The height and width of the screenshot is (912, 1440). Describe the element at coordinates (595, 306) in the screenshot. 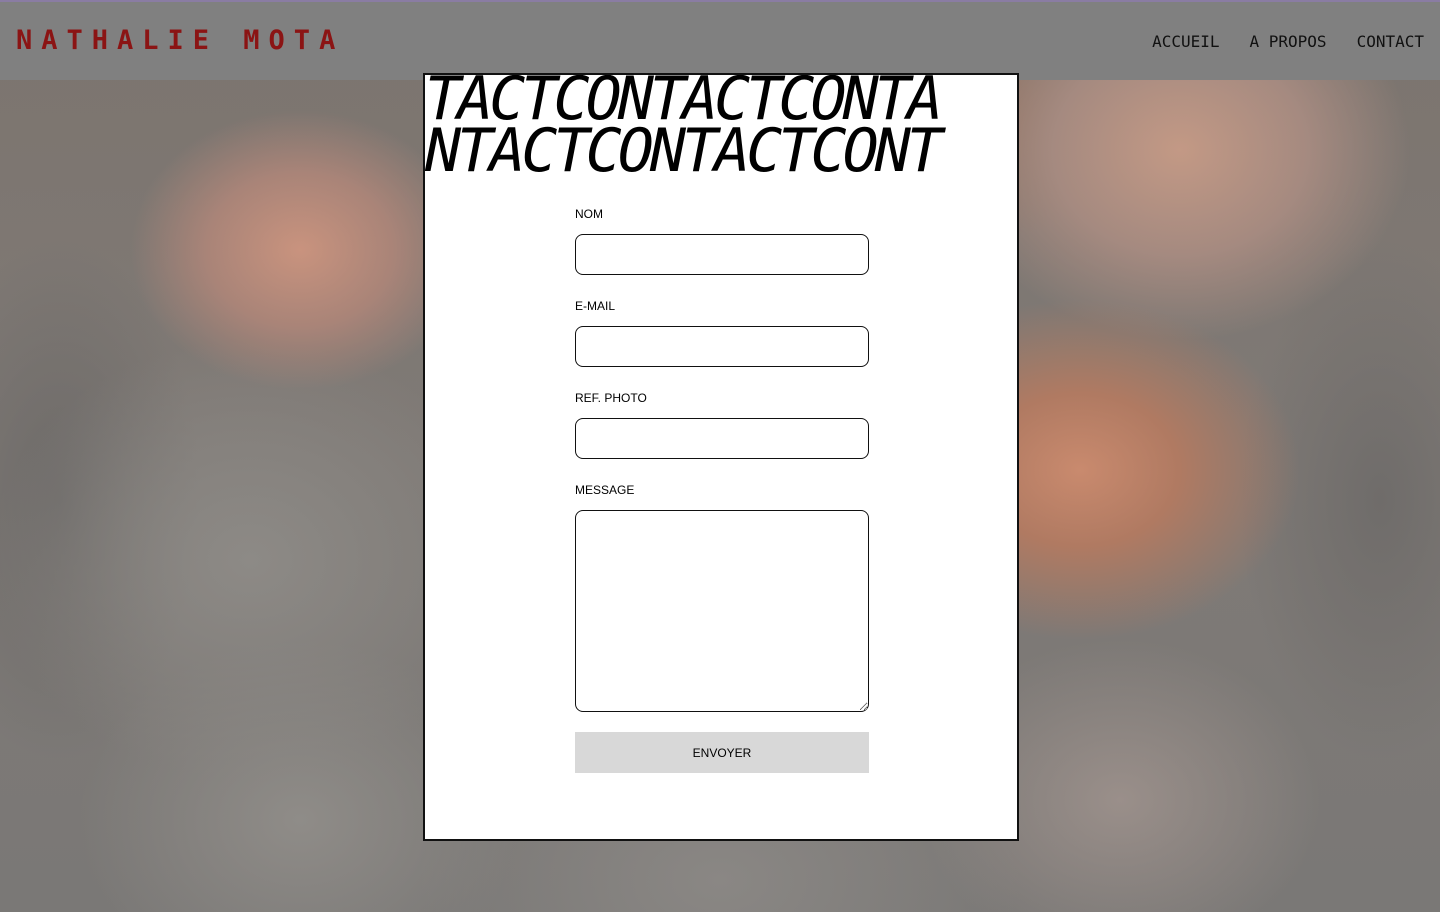

I see `email-label: E-MAIL` at that location.